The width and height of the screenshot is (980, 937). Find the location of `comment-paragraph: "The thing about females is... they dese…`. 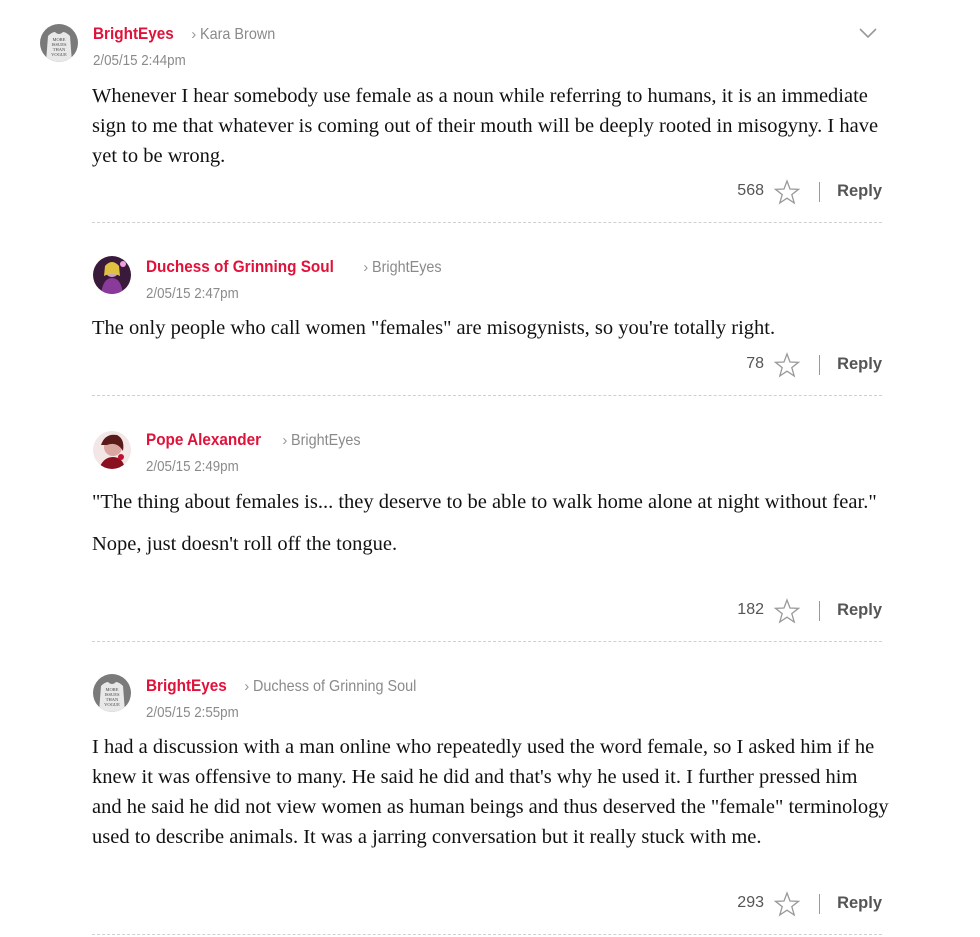

comment-paragraph: "The thing about females is... they dese… is located at coordinates (484, 502).